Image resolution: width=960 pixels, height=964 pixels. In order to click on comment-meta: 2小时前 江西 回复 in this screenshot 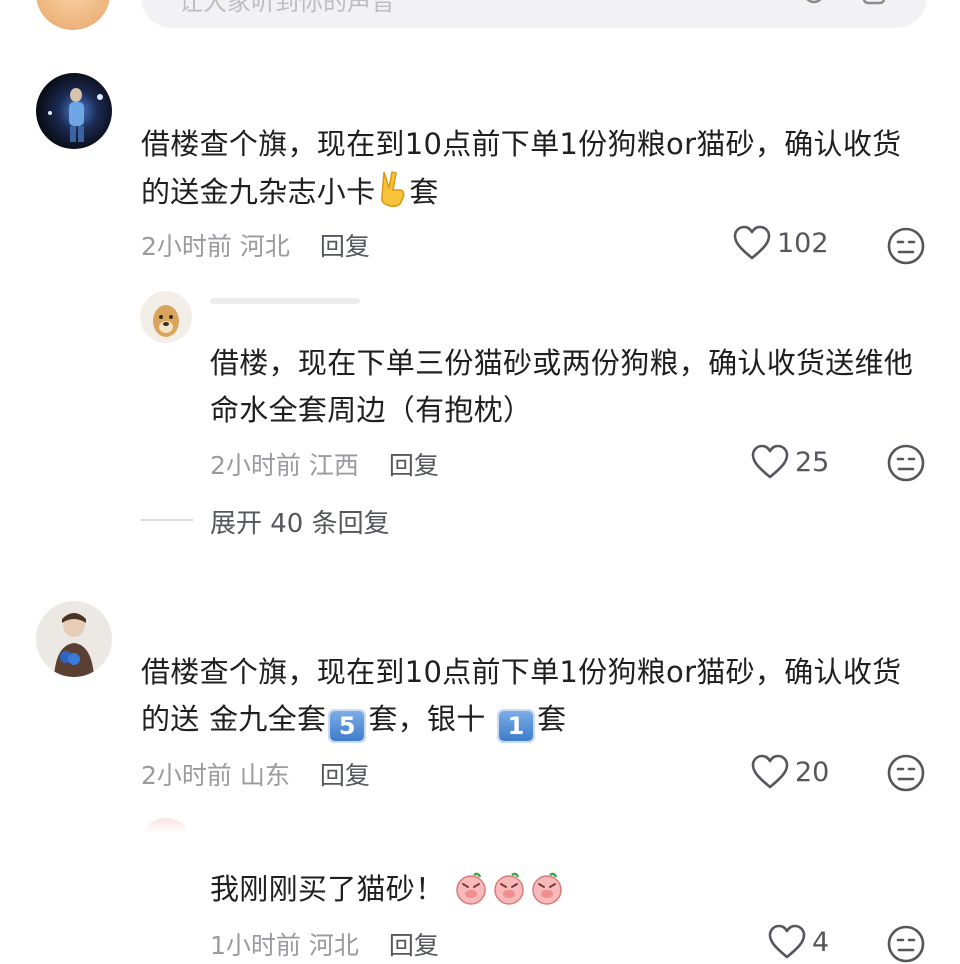, I will do `click(324, 464)`.